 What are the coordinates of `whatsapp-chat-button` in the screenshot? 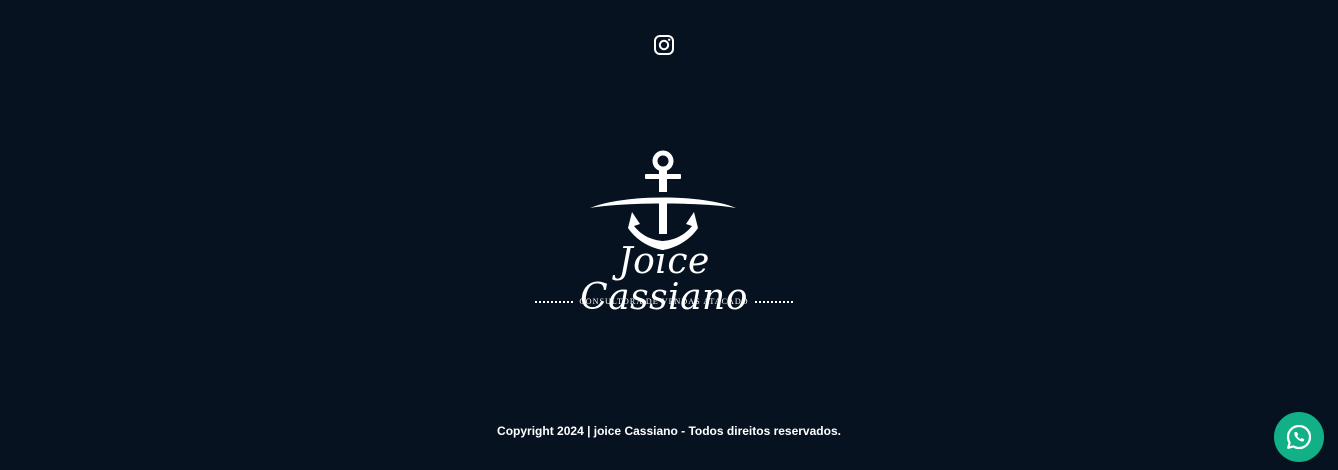 It's located at (1299, 437).